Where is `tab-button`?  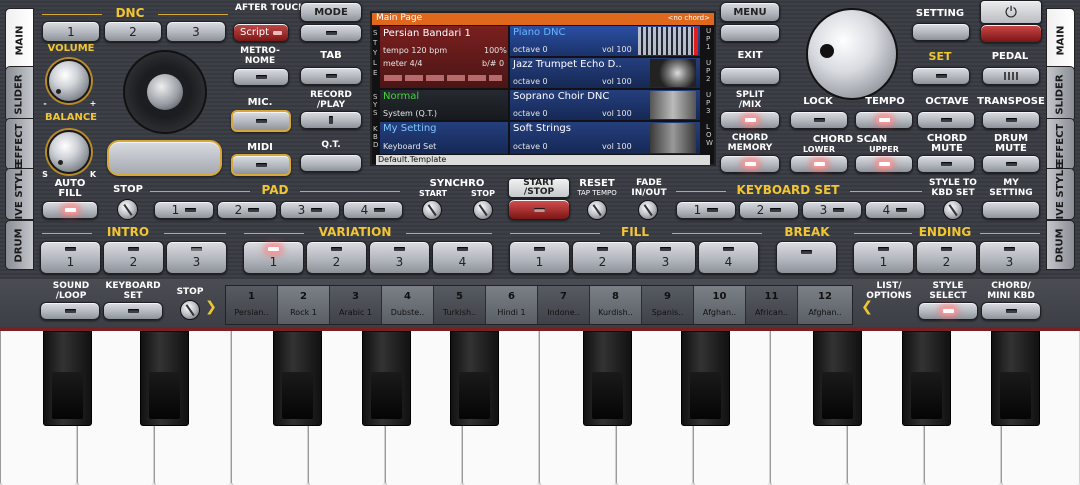 tab-button is located at coordinates (331, 76).